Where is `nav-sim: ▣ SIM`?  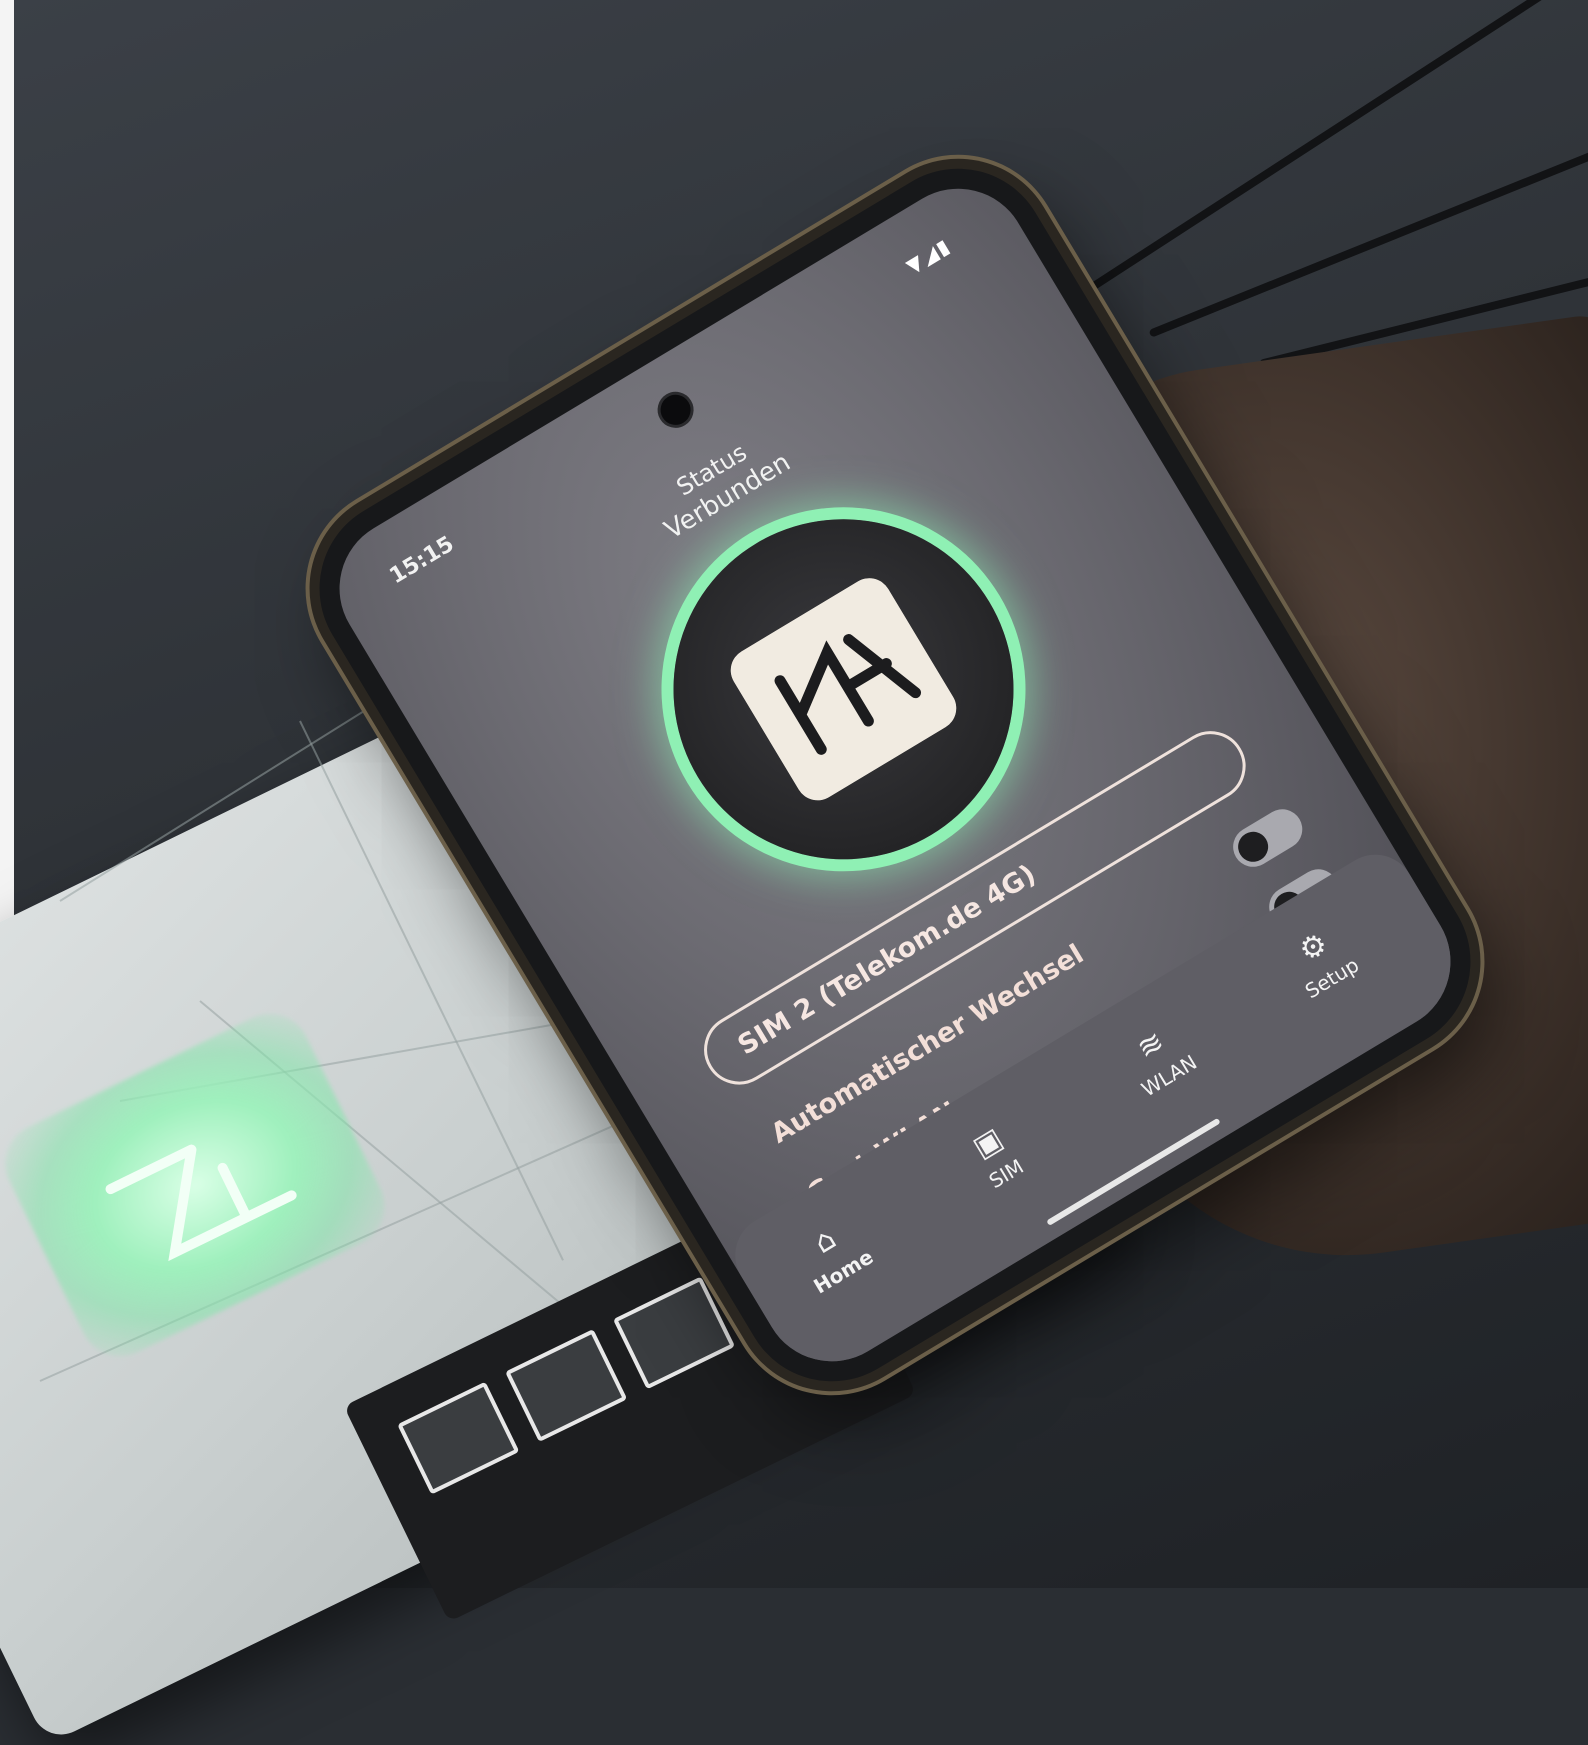
nav-sim: ▣ SIM is located at coordinates (995, 1156).